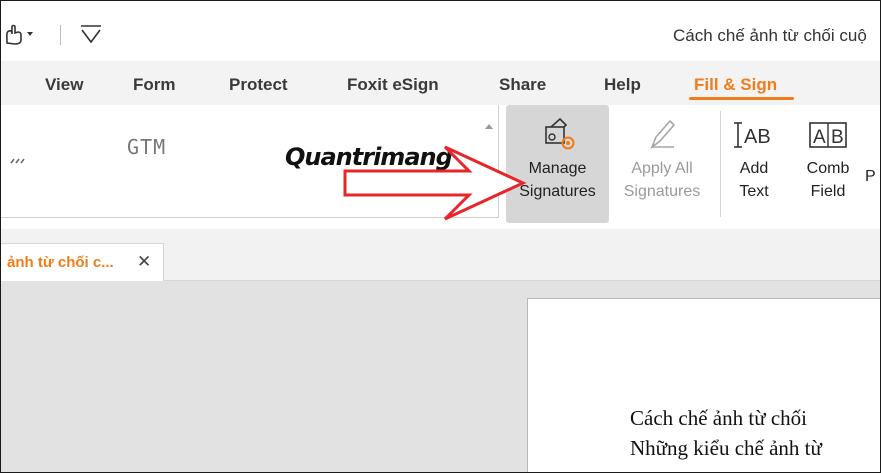 The height and width of the screenshot is (473, 881). I want to click on manage-signatures-icon, so click(559, 133).